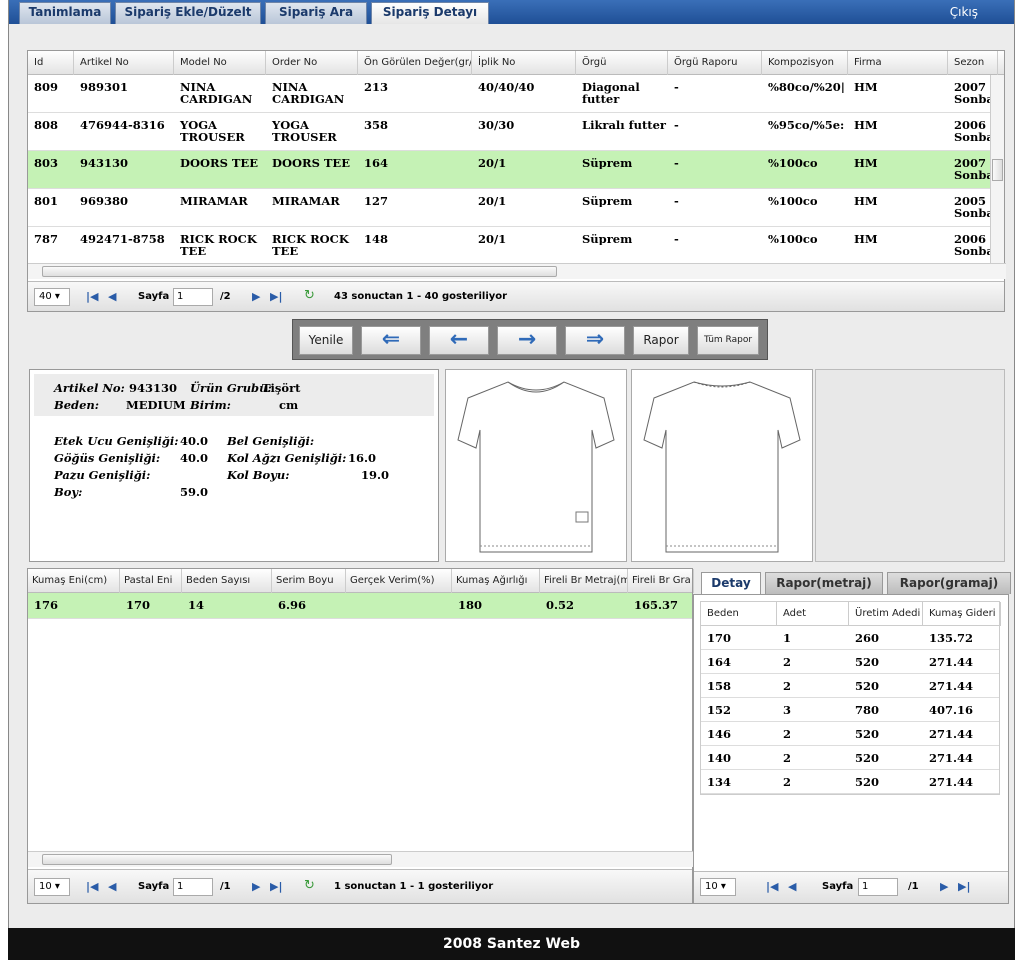 This screenshot has width=1023, height=960. I want to click on refresh-icon: ↻, so click(309, 295).